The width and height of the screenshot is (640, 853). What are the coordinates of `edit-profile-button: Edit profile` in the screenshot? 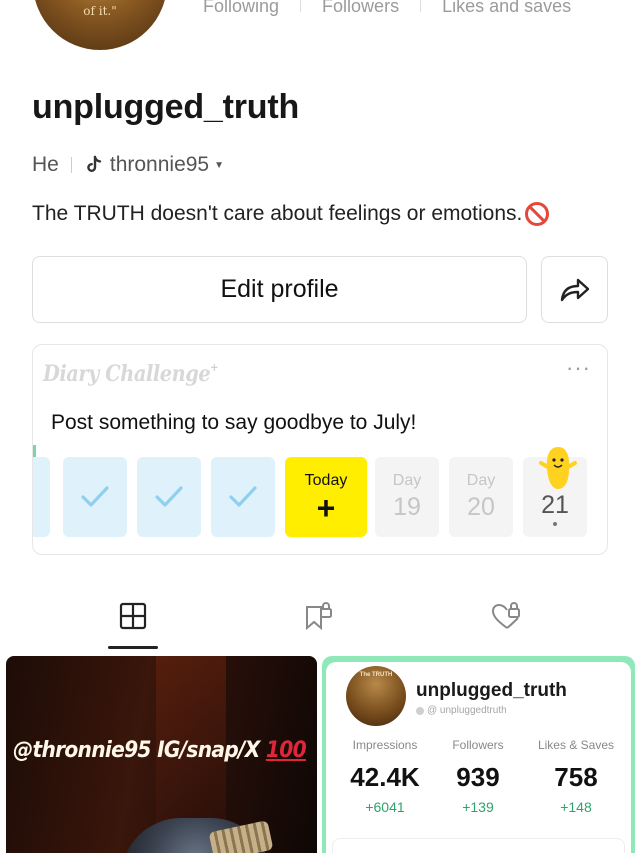 It's located at (279, 289).